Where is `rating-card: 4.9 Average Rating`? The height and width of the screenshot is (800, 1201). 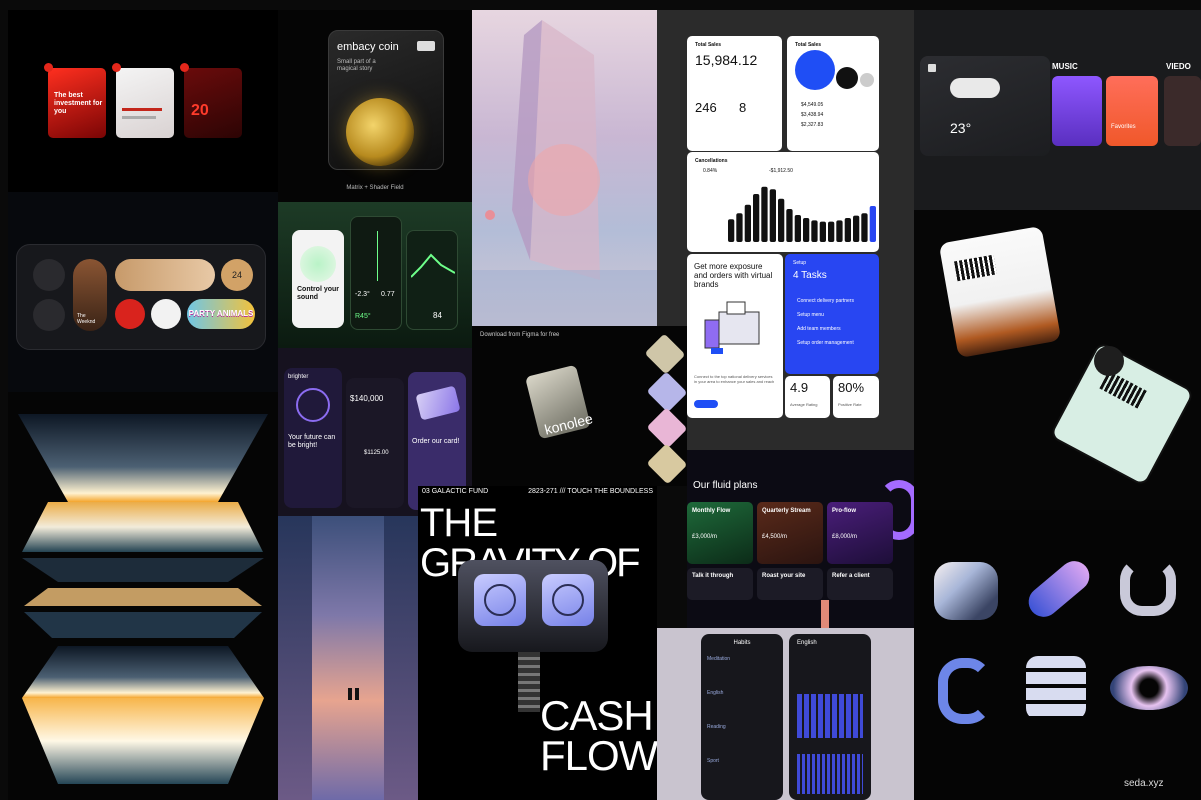 rating-card: 4.9 Average Rating is located at coordinates (807, 397).